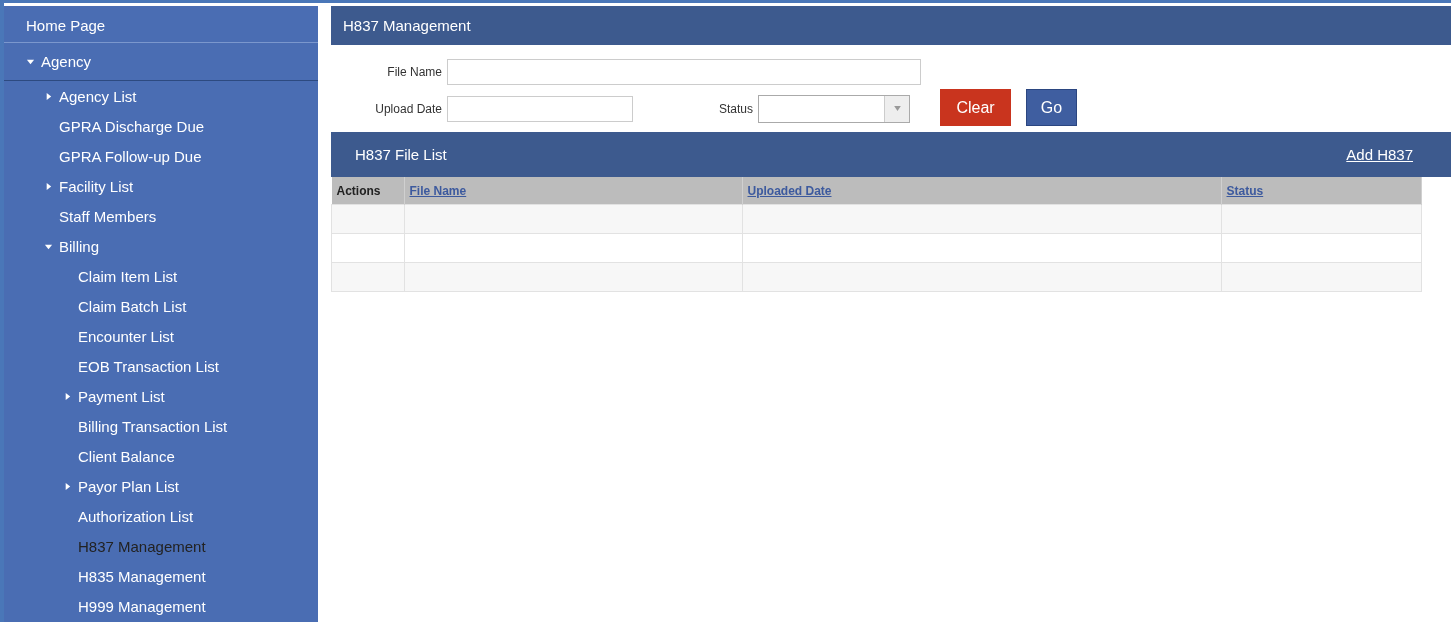  Describe the element at coordinates (153, 426) in the screenshot. I see `nav-link: Billing Transaction List` at that location.